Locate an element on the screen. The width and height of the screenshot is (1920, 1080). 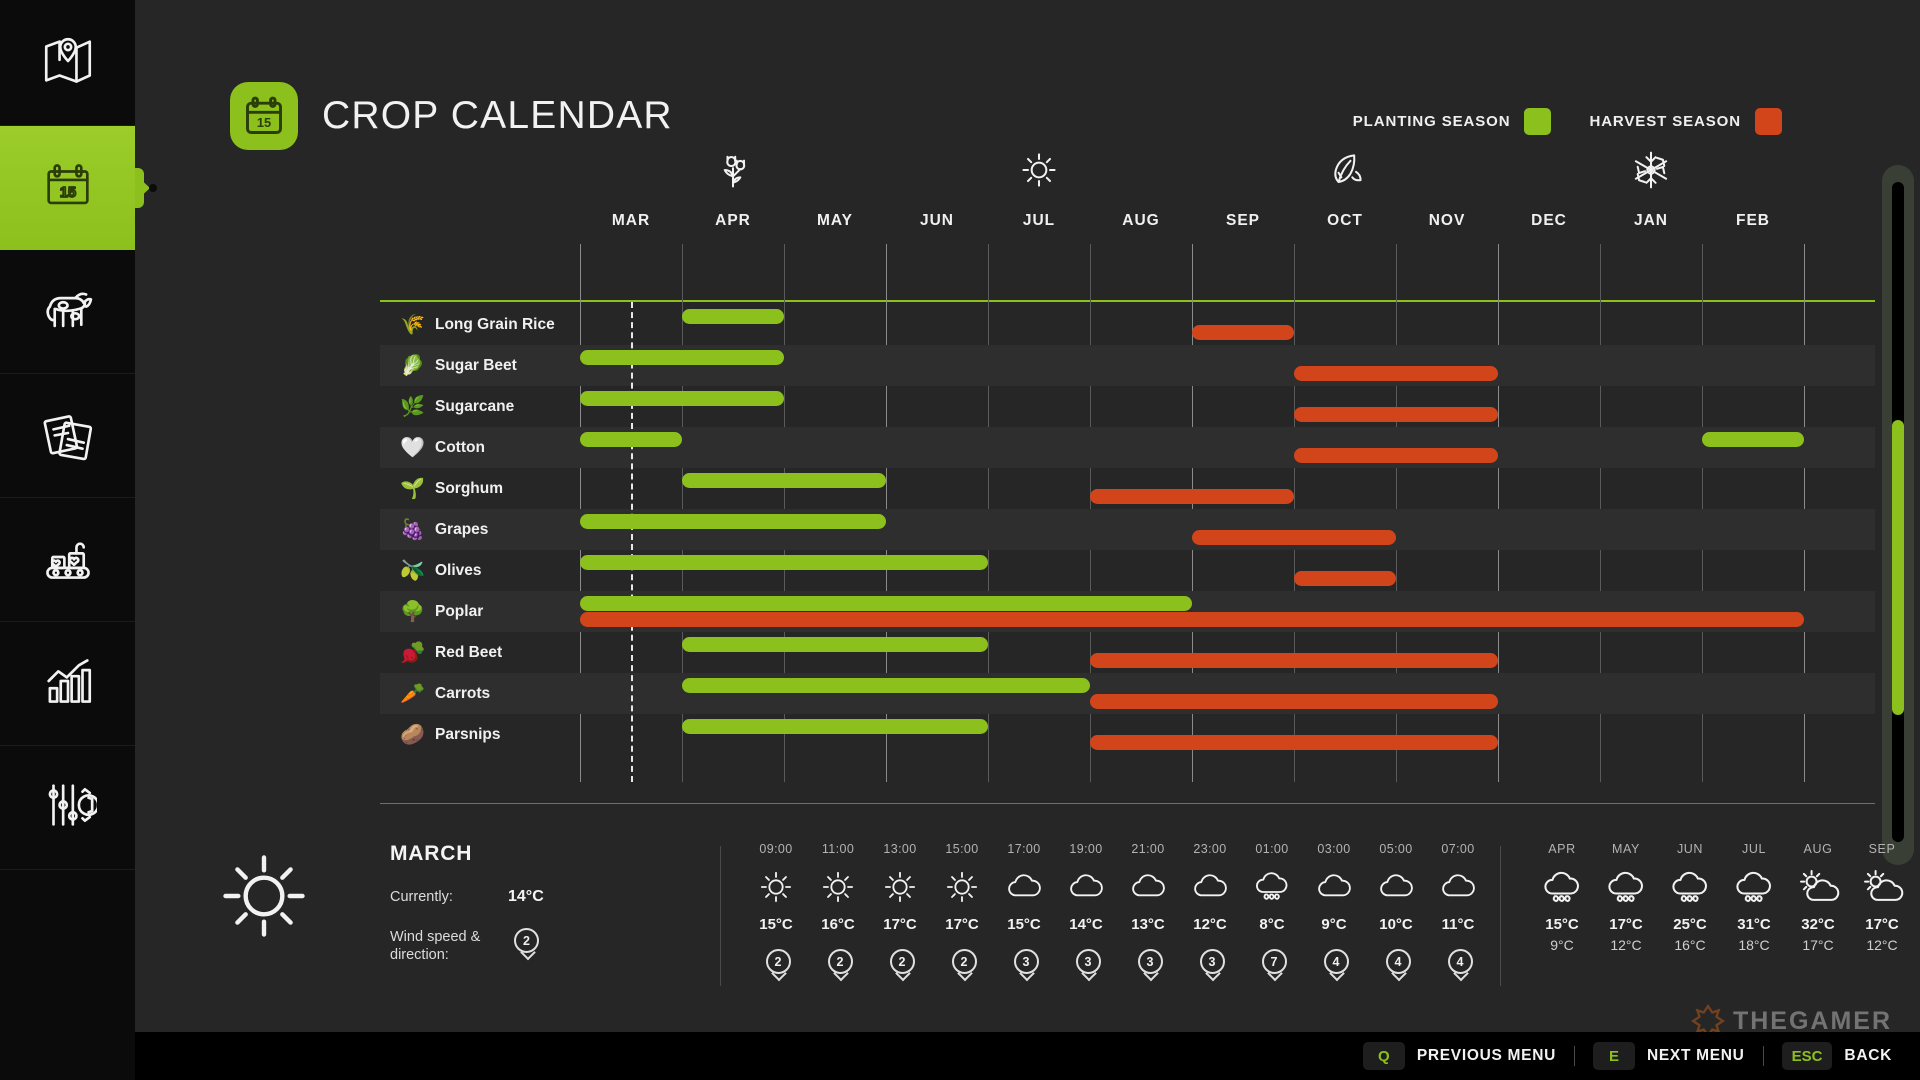
crop-row: 🥬 Sugar Beet is located at coordinates (1127, 365).